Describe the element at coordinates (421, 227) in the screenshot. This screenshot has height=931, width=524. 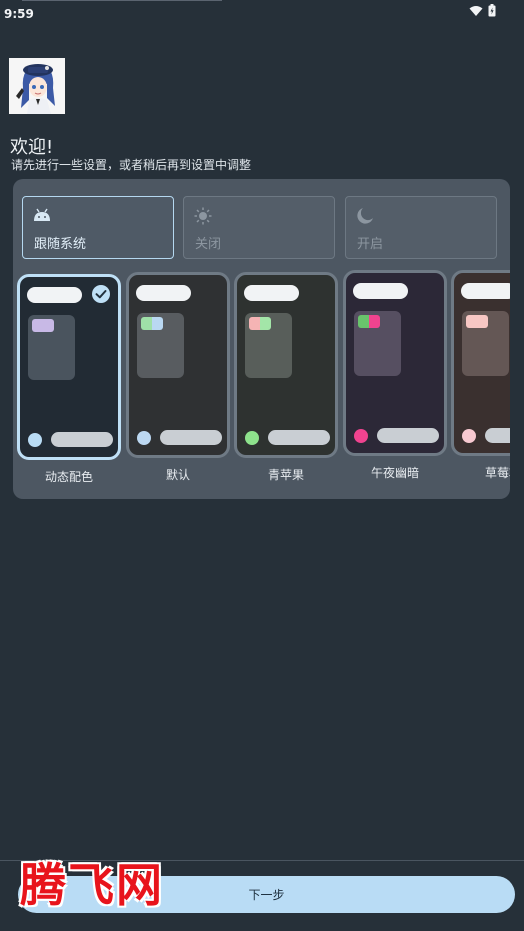
I see `mode-on-button: 开启` at that location.